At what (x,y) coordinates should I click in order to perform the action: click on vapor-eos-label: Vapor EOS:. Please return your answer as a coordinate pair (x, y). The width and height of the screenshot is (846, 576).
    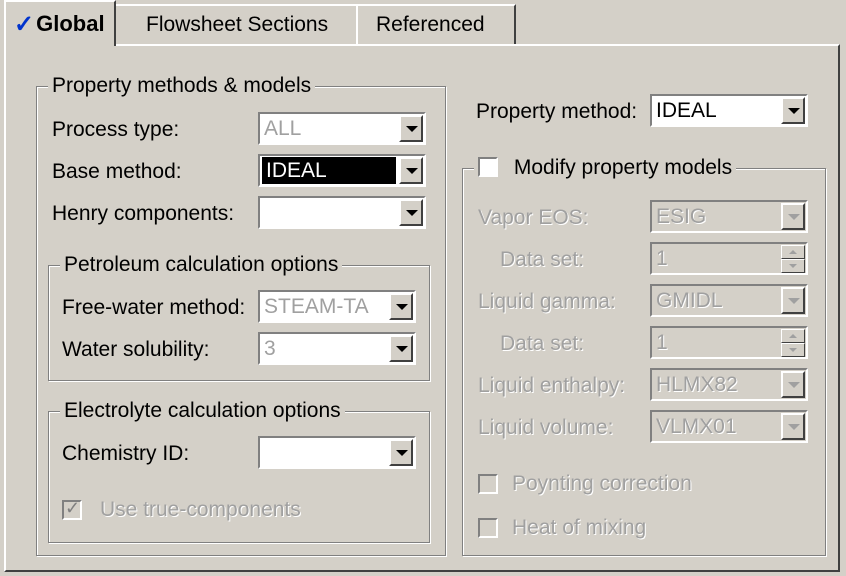
    Looking at the image, I should click on (533, 217).